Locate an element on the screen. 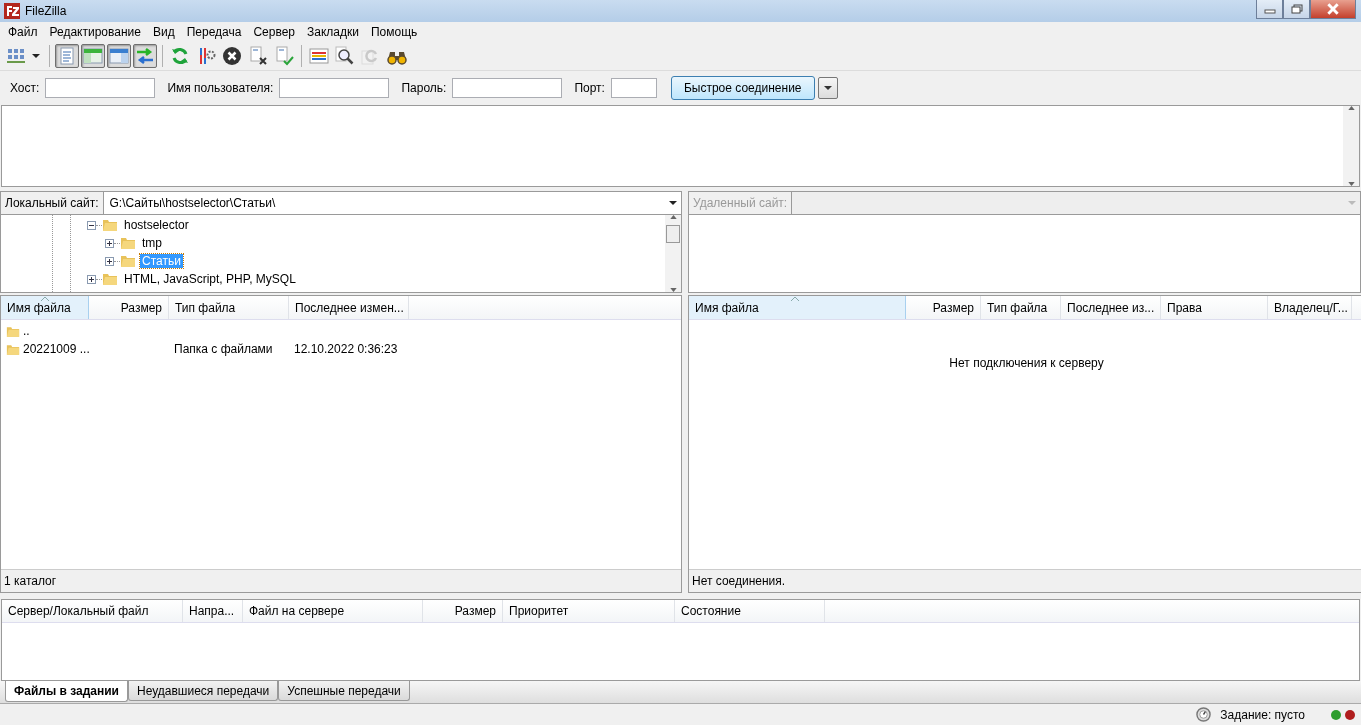 Image resolution: width=1361 pixels, height=725 pixels. cancel-button is located at coordinates (232, 56).